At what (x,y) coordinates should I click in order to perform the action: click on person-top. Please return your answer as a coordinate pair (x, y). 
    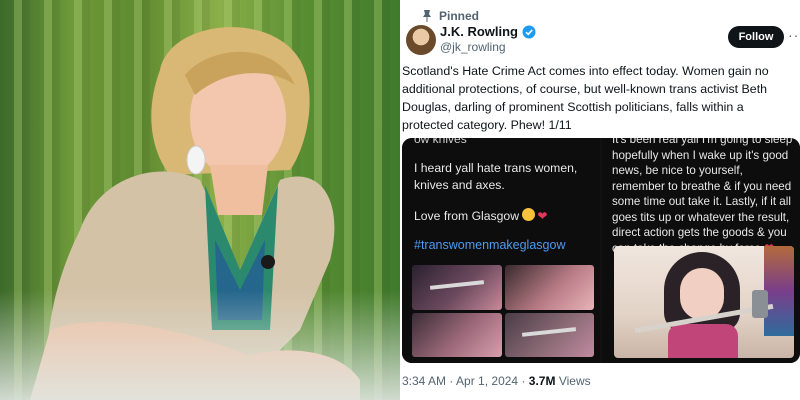
    Looking at the image, I should click on (703, 341).